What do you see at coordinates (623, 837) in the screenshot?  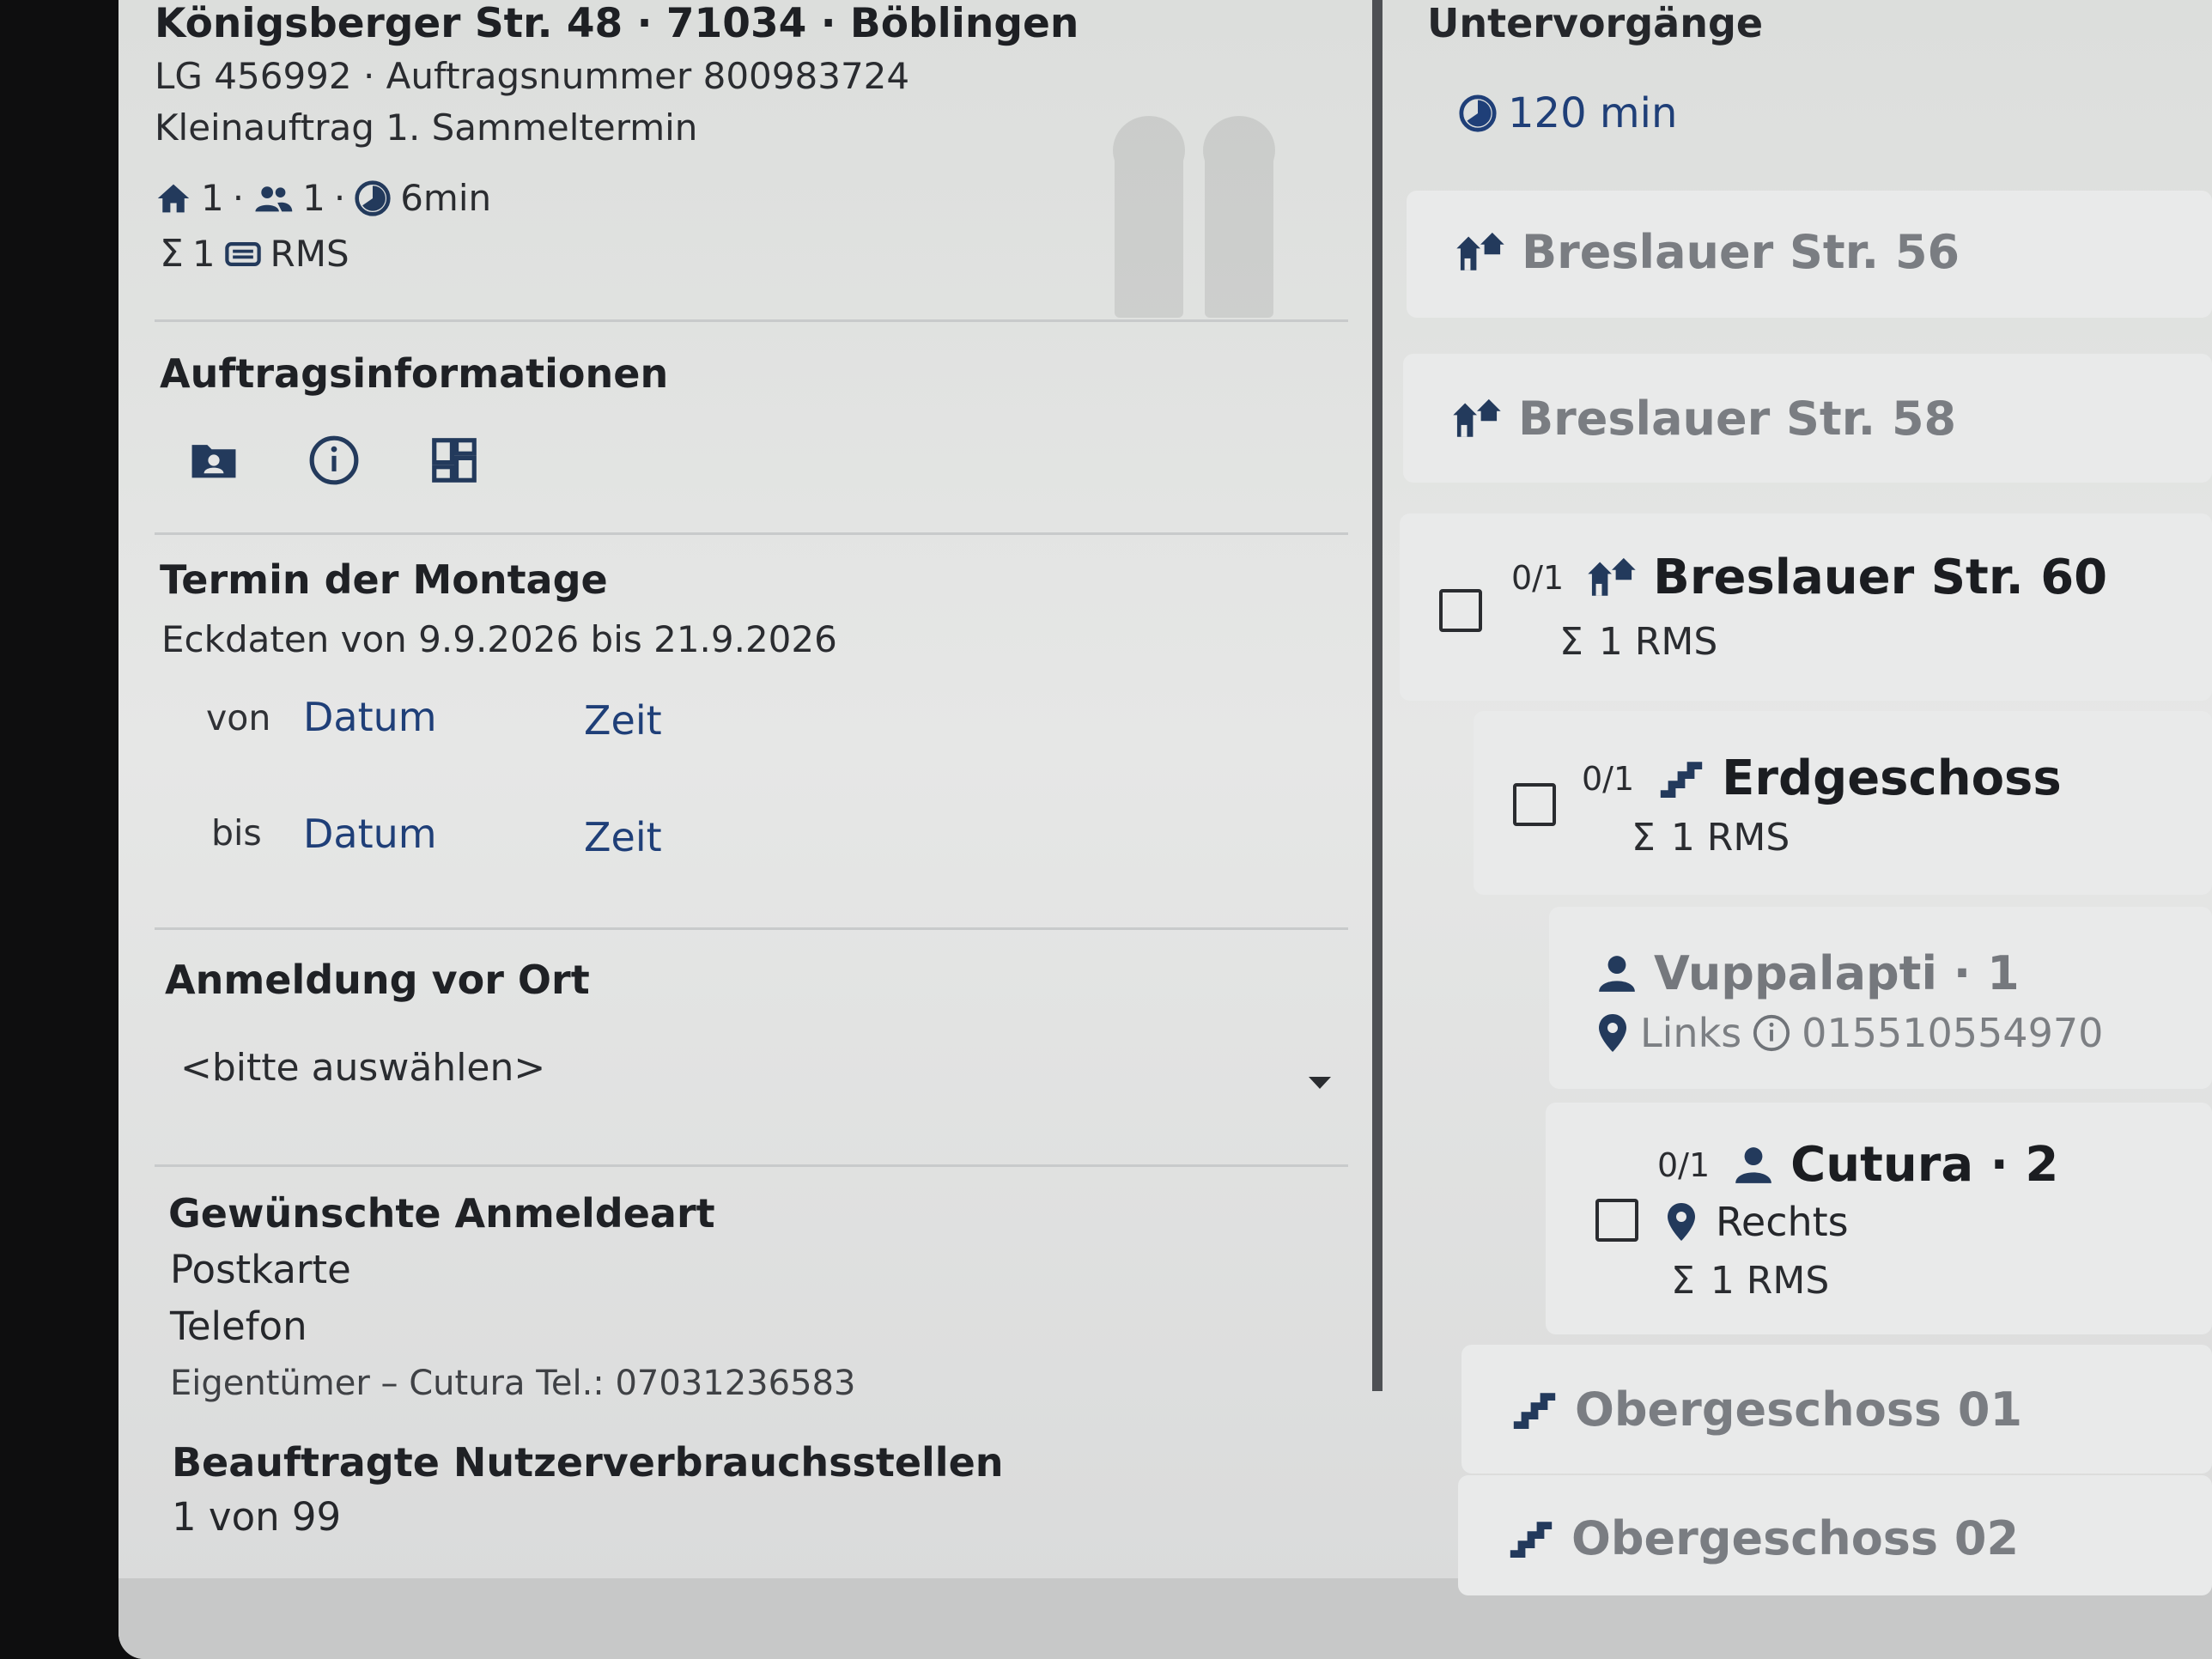 I see `bis-time-field: Zeit` at bounding box center [623, 837].